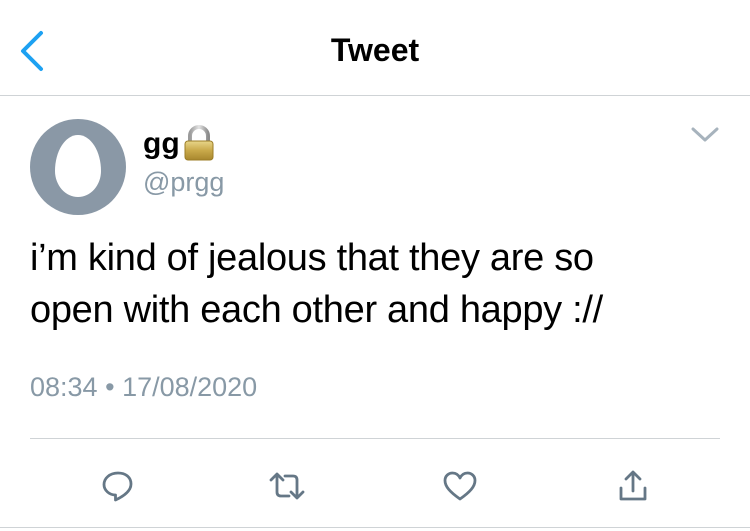  Describe the element at coordinates (161, 144) in the screenshot. I see `author-display-name: gg` at that location.